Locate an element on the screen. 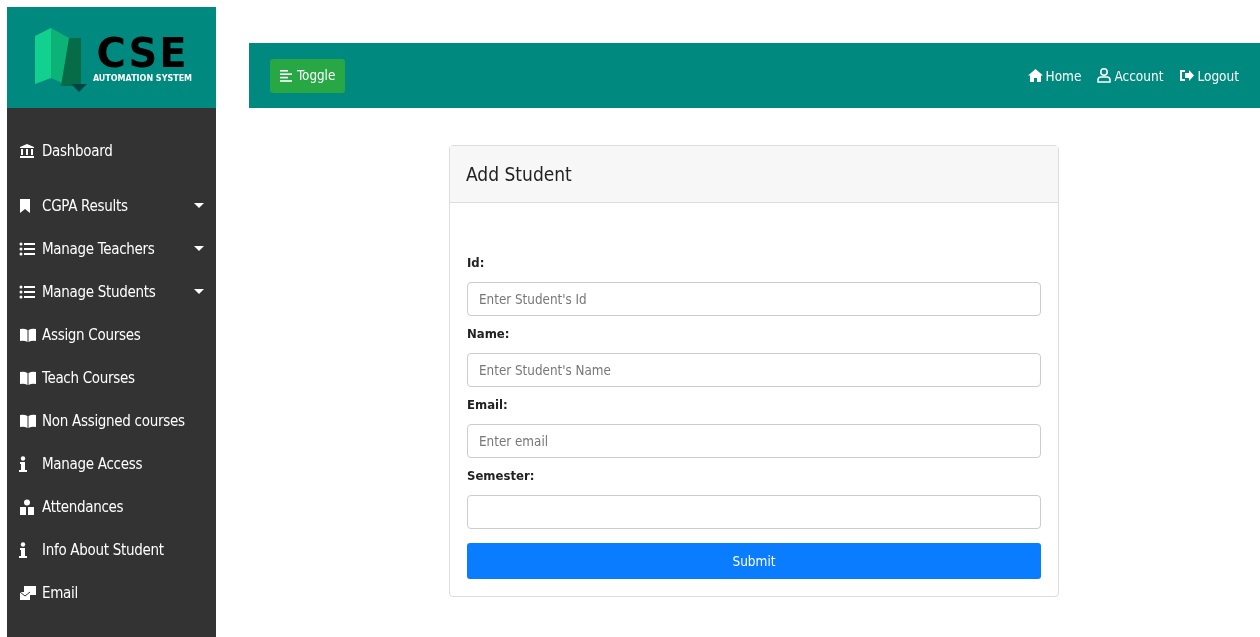  input-field: Enter email is located at coordinates (754, 441).